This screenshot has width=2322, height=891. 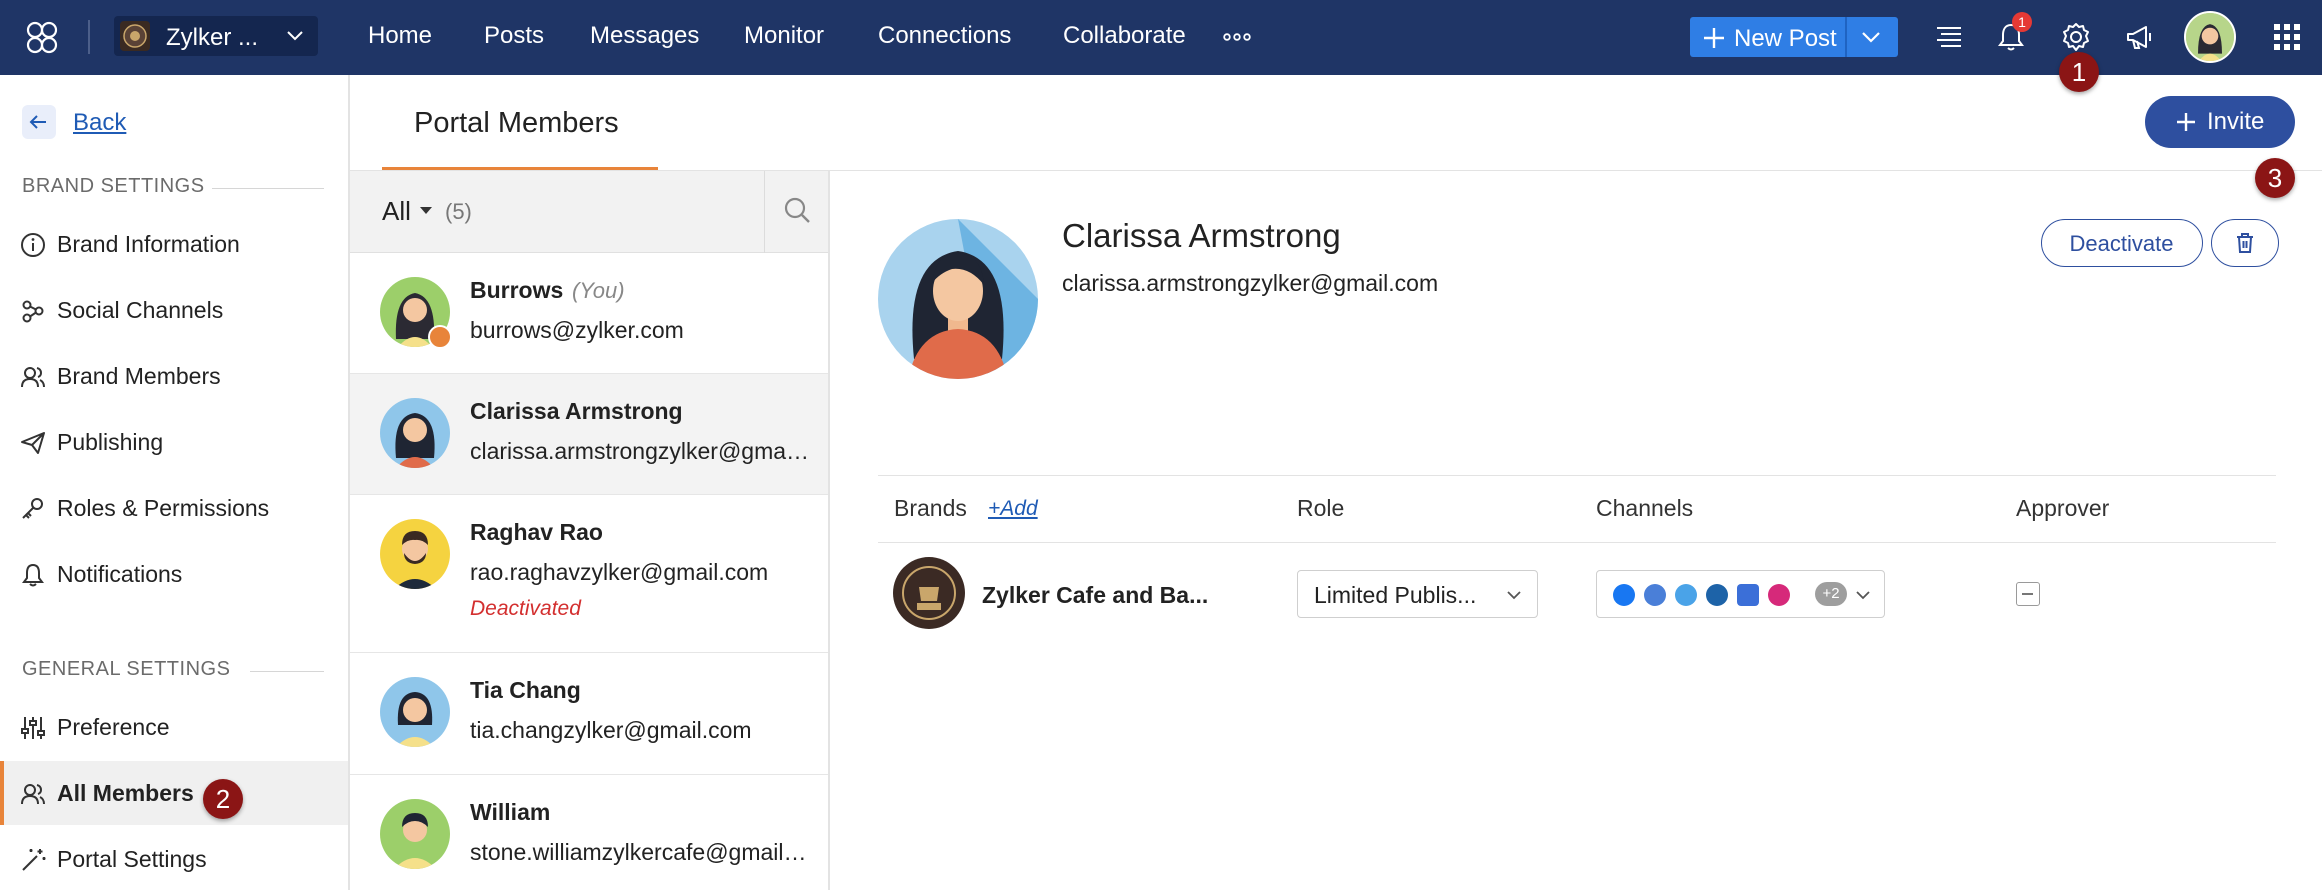 What do you see at coordinates (1577, 542) in the screenshot?
I see `table-header-border` at bounding box center [1577, 542].